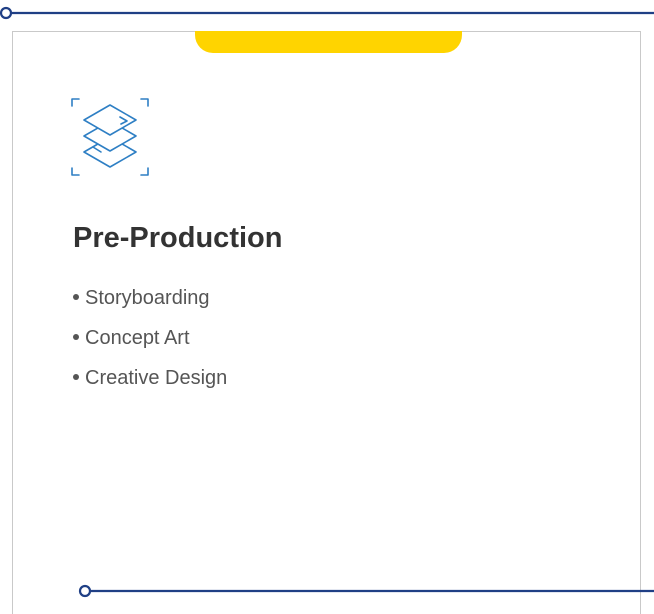  What do you see at coordinates (366, 591) in the screenshot?
I see `timeline-bottom-connector` at bounding box center [366, 591].